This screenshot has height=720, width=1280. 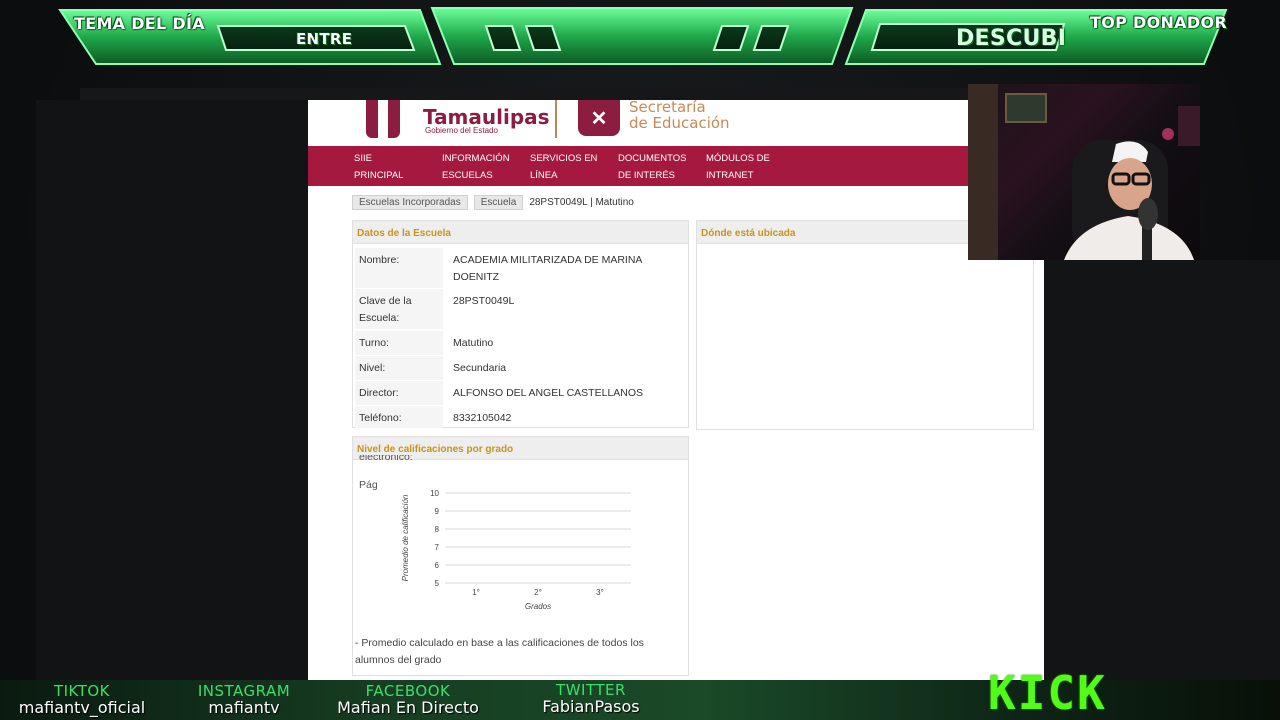 I want to click on row-clave: Clave de la Escuela: 28PST0049L, so click(x=520, y=309).